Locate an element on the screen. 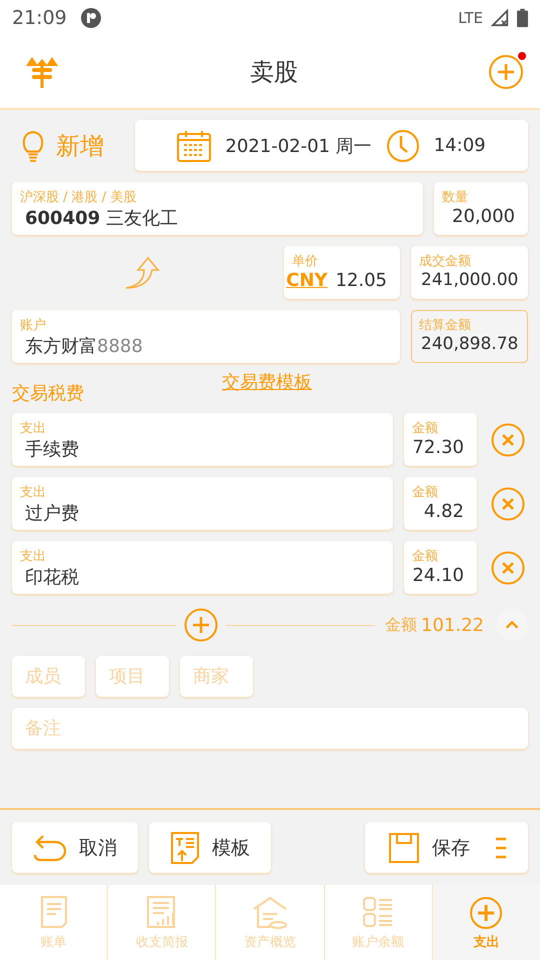 The image size is (540, 960). field-label: 数量 is located at coordinates (455, 197).